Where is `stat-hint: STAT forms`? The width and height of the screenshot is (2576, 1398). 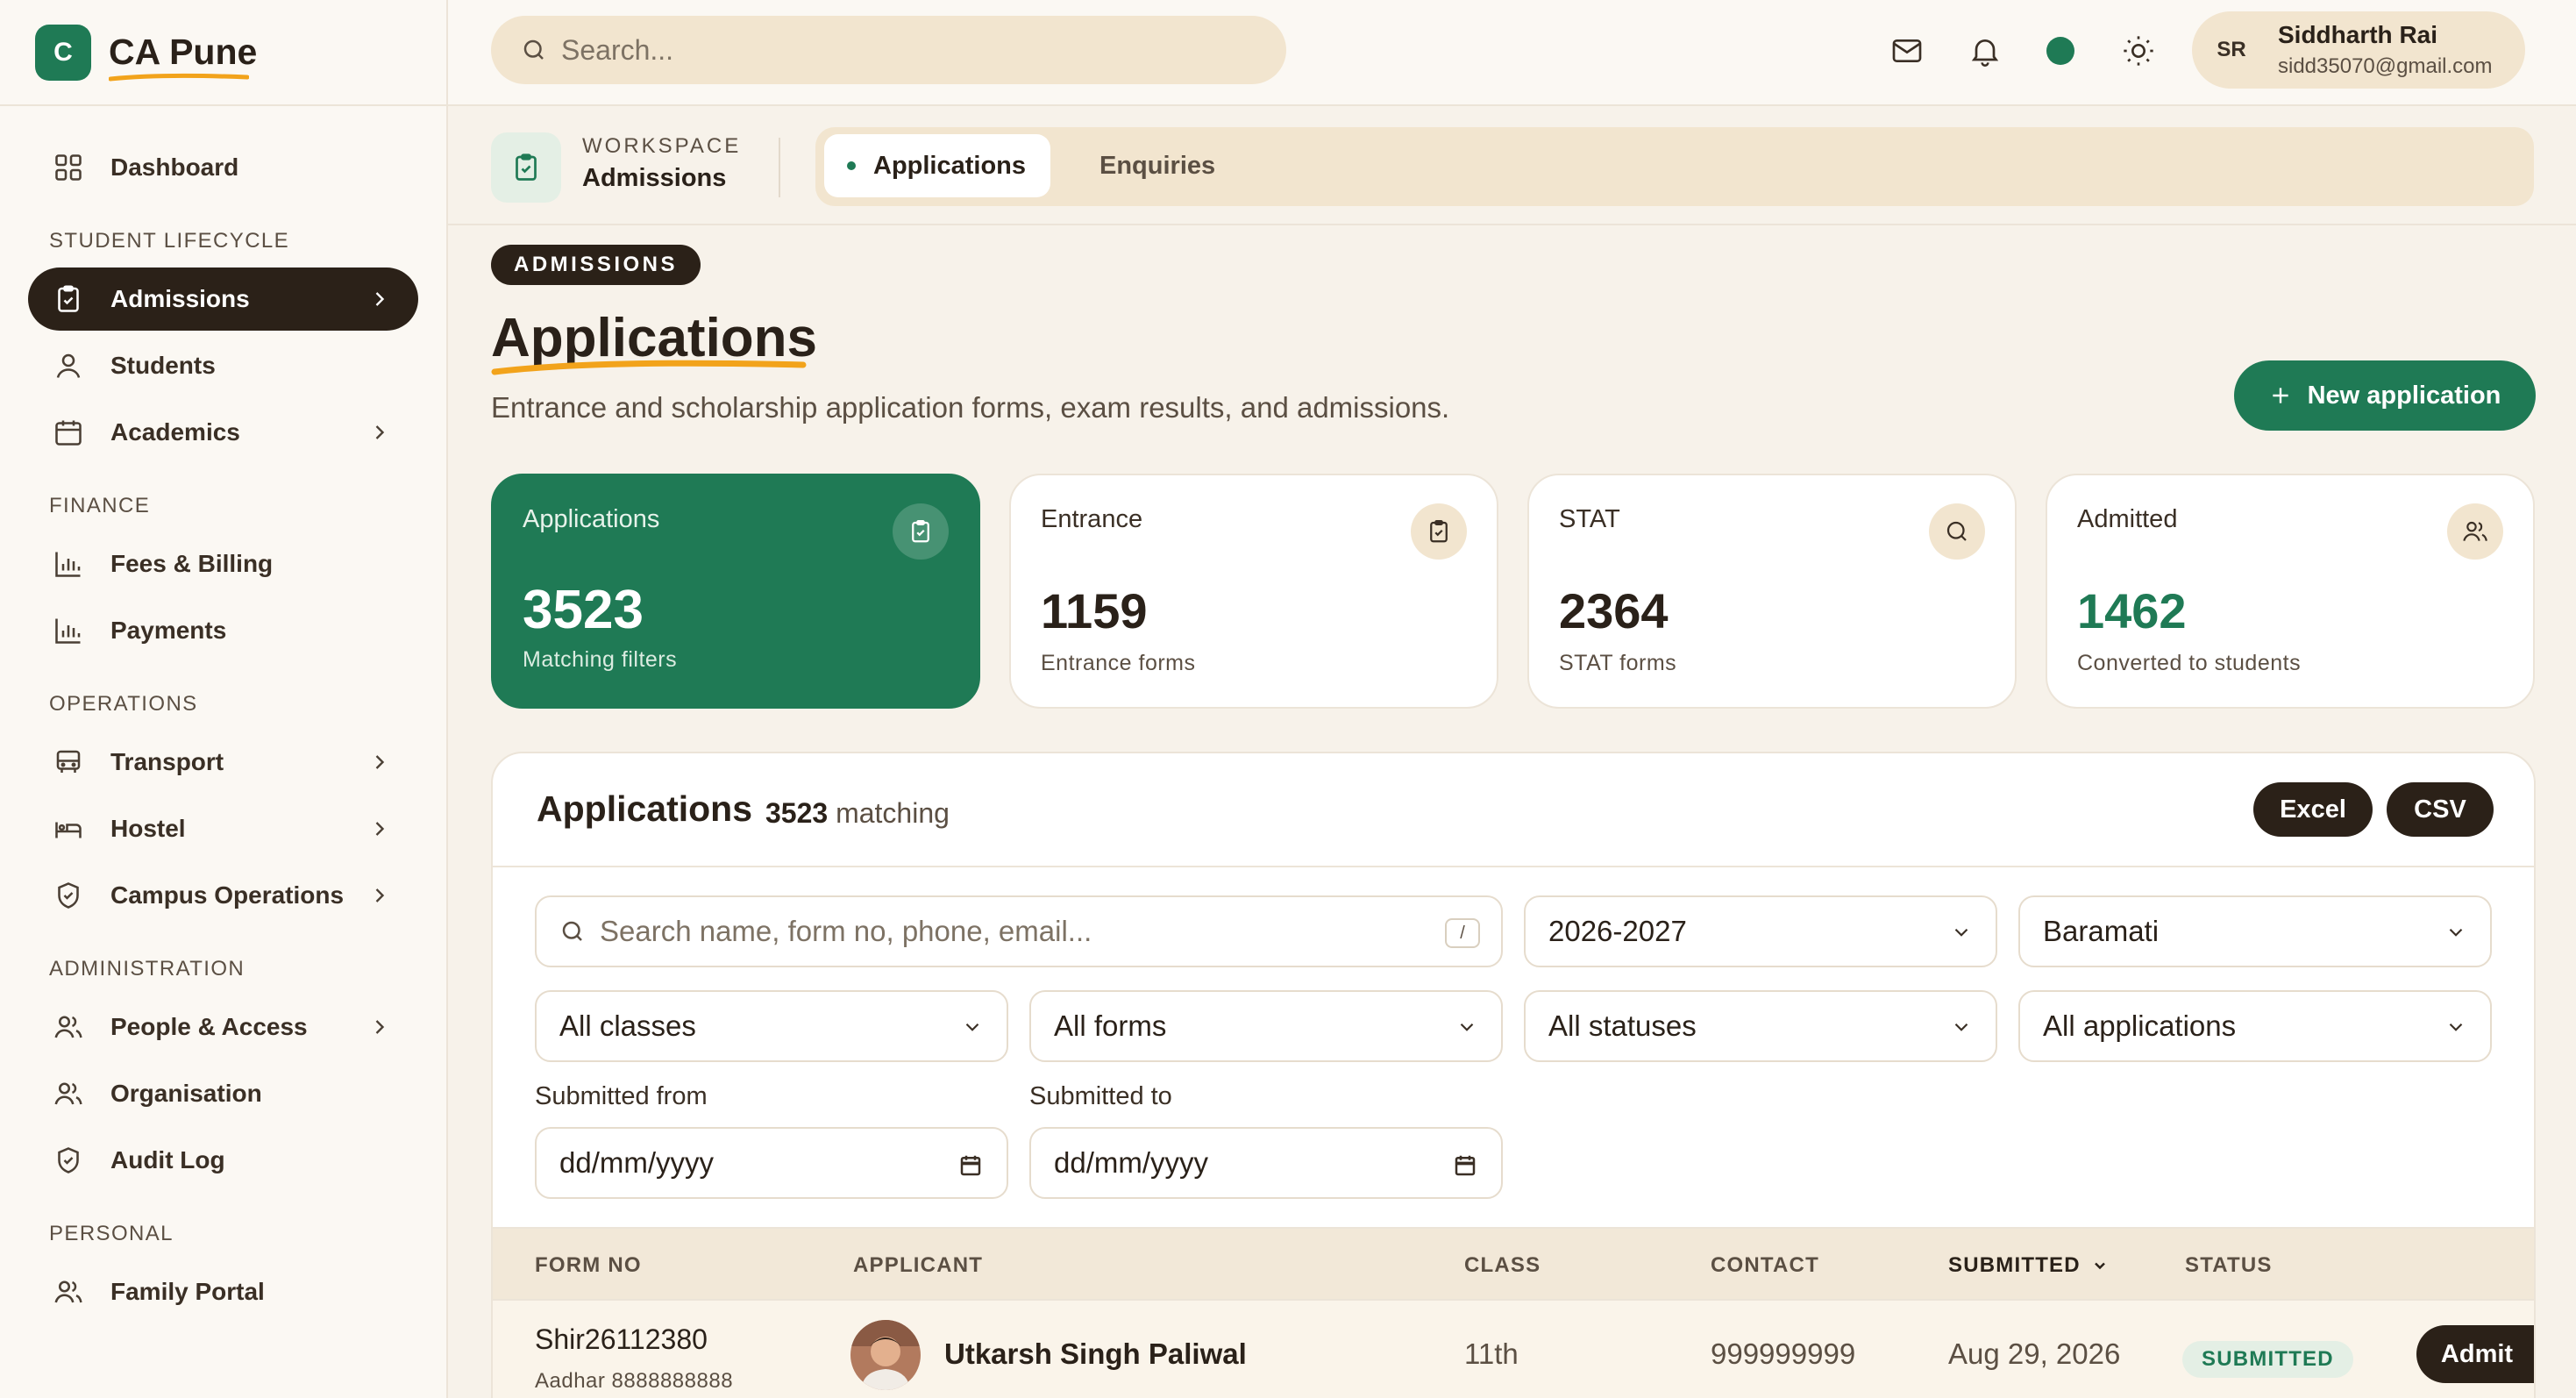
stat-hint: STAT forms is located at coordinates (1618, 663).